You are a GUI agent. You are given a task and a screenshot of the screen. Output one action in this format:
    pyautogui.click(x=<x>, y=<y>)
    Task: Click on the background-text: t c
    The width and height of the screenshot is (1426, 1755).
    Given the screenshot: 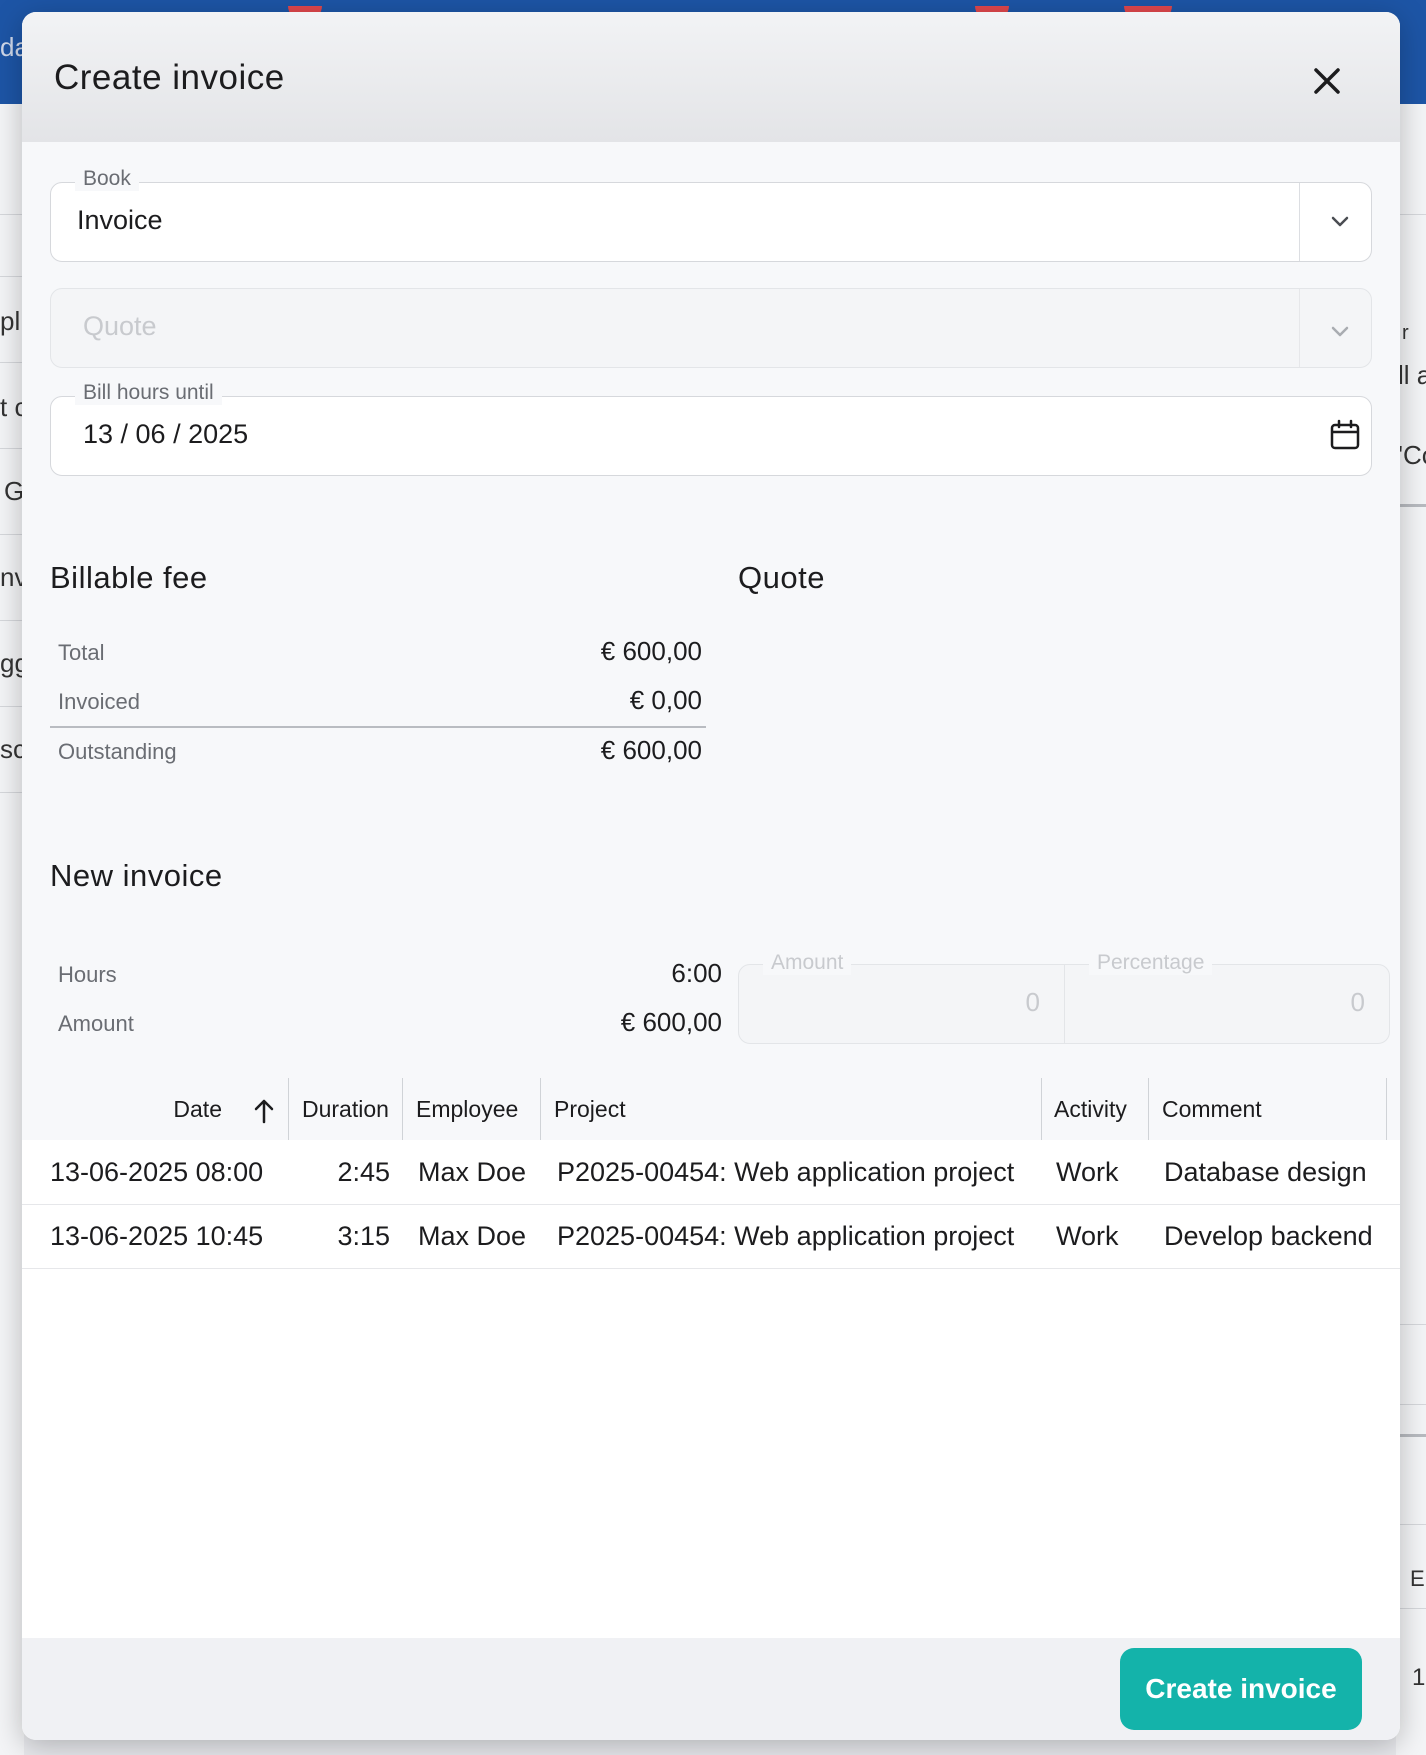 What is the action you would take?
    pyautogui.click(x=11, y=407)
    